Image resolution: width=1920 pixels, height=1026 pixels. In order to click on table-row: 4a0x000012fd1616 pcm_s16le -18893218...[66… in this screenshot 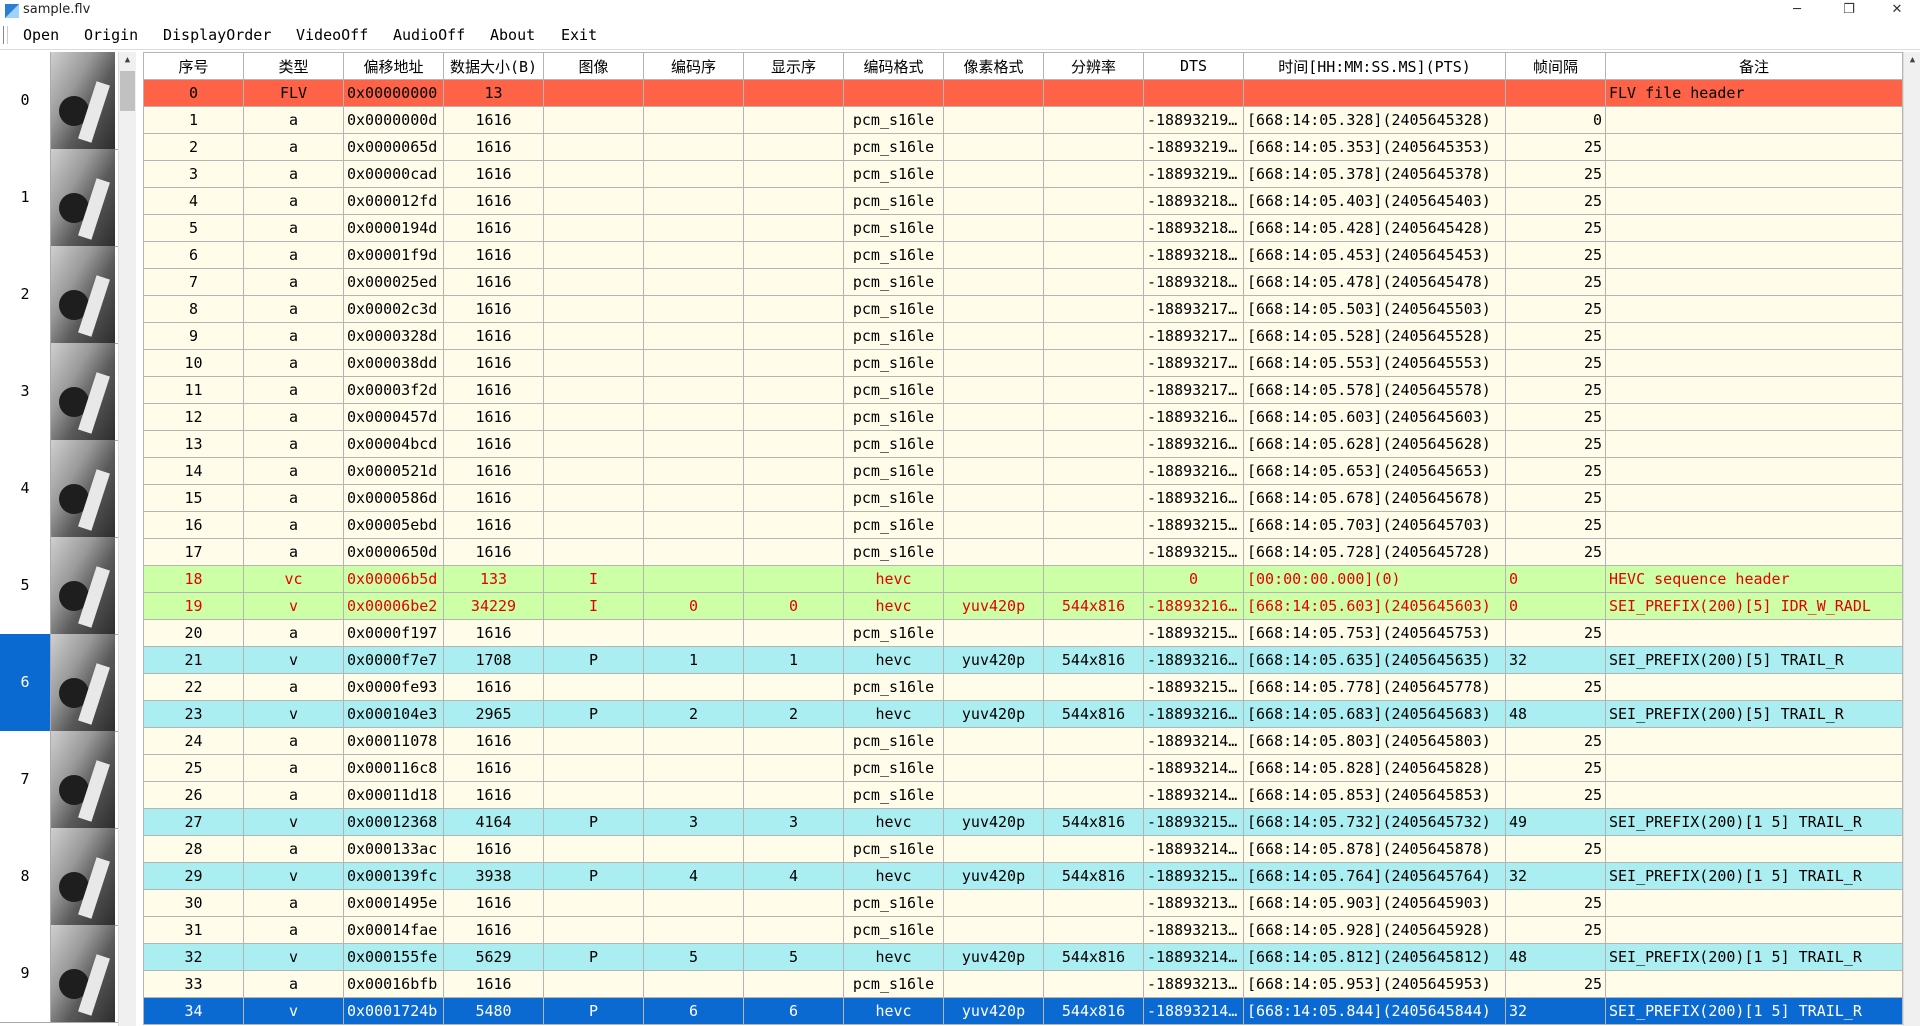, I will do `click(1023, 201)`.